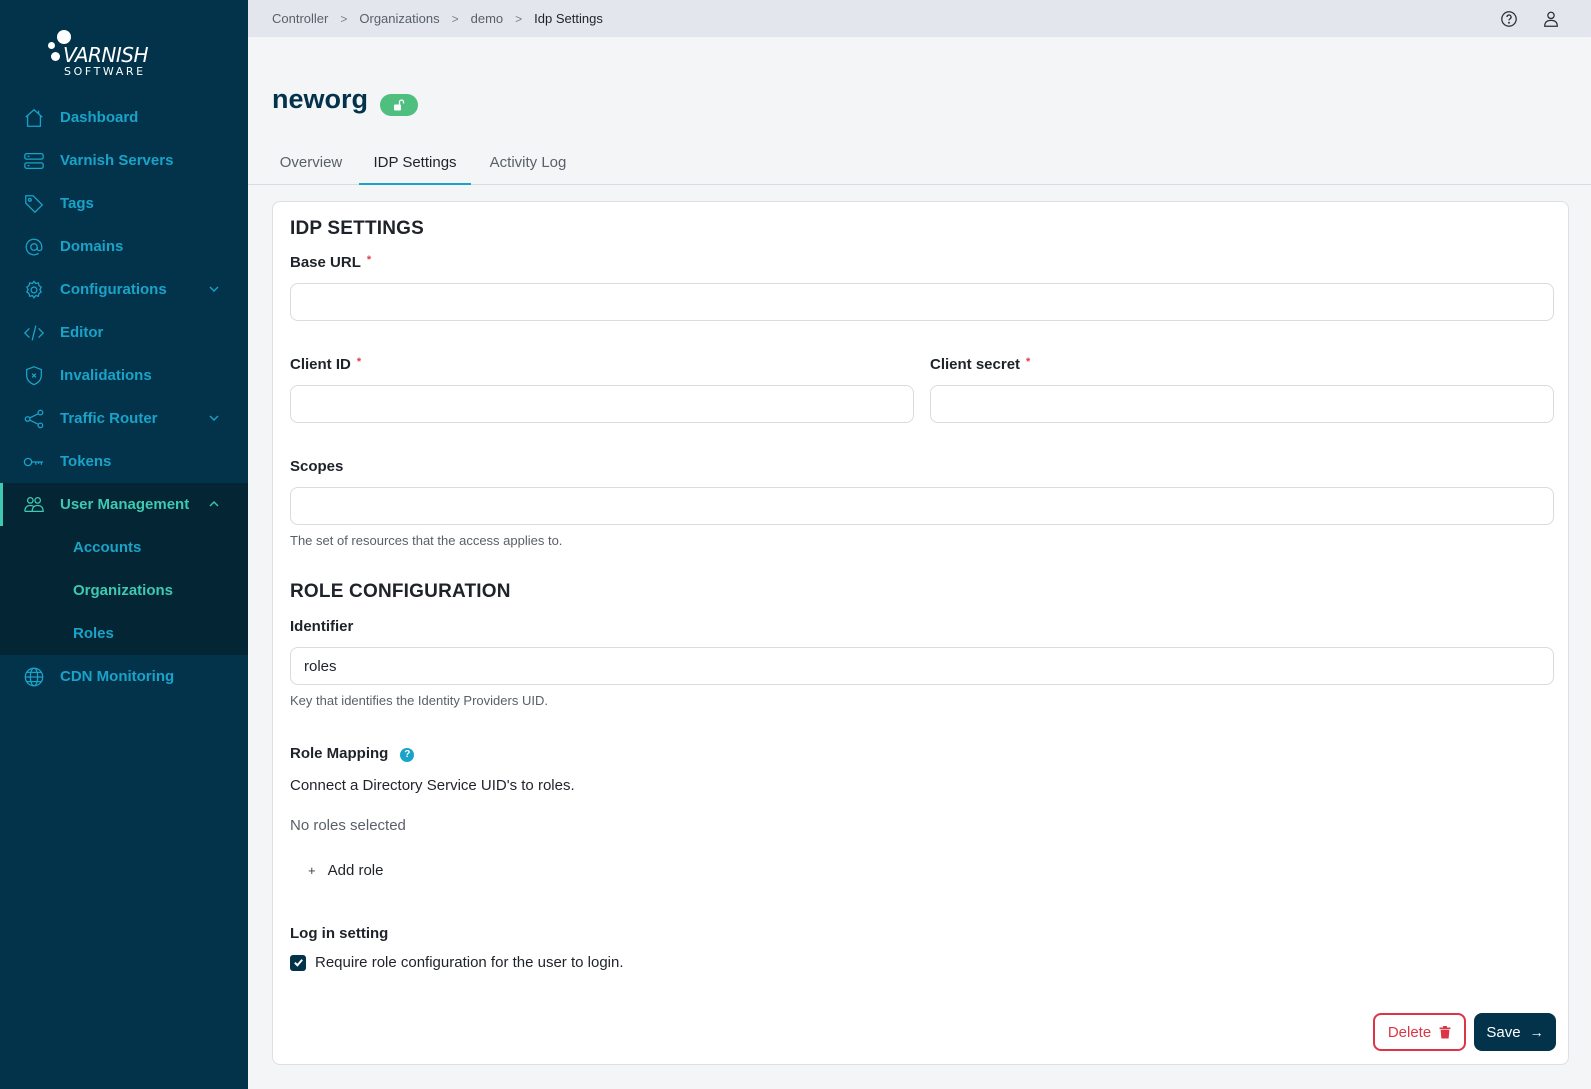  What do you see at coordinates (320, 99) in the screenshot?
I see `page-title: neworg` at bounding box center [320, 99].